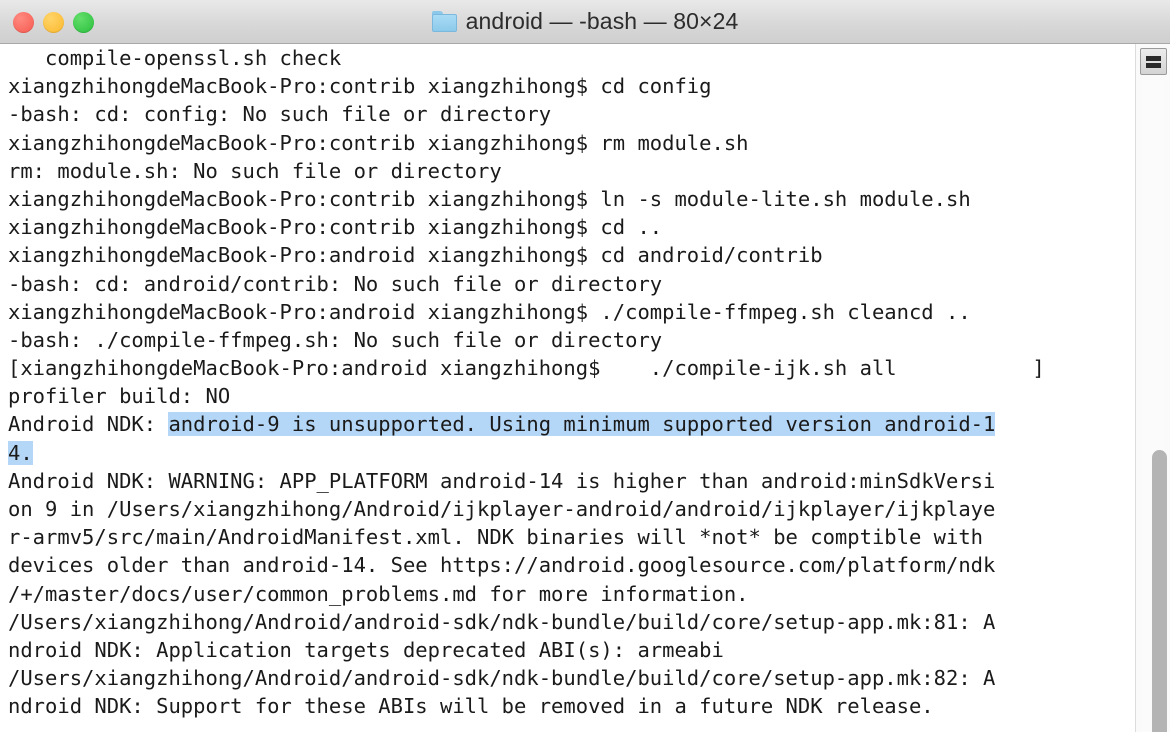  What do you see at coordinates (20, 452) in the screenshot?
I see `selected-text: 4.` at bounding box center [20, 452].